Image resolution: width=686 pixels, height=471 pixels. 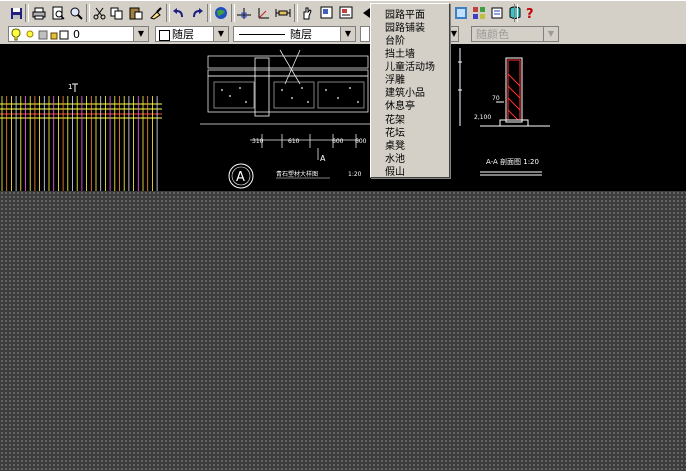 I want to click on color-dropdown: 随层 ▼, so click(x=192, y=34).